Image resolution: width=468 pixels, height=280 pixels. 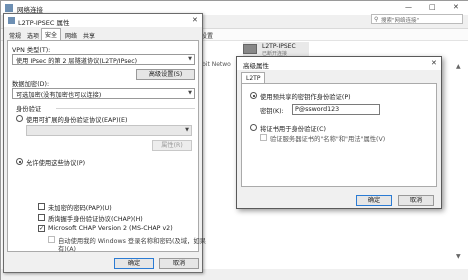 I want to click on advanced-title: 高级属性, so click(x=256, y=66).